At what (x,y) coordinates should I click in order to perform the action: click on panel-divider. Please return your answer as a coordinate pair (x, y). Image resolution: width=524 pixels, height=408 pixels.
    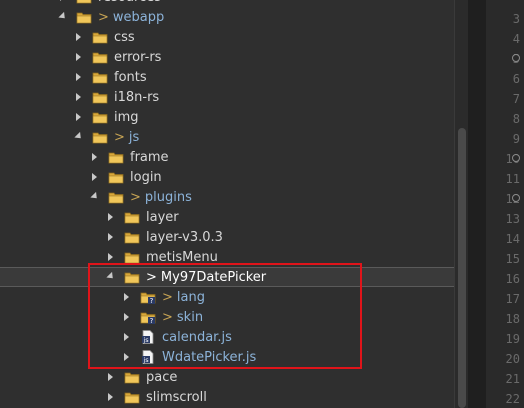
    Looking at the image, I should click on (477, 204).